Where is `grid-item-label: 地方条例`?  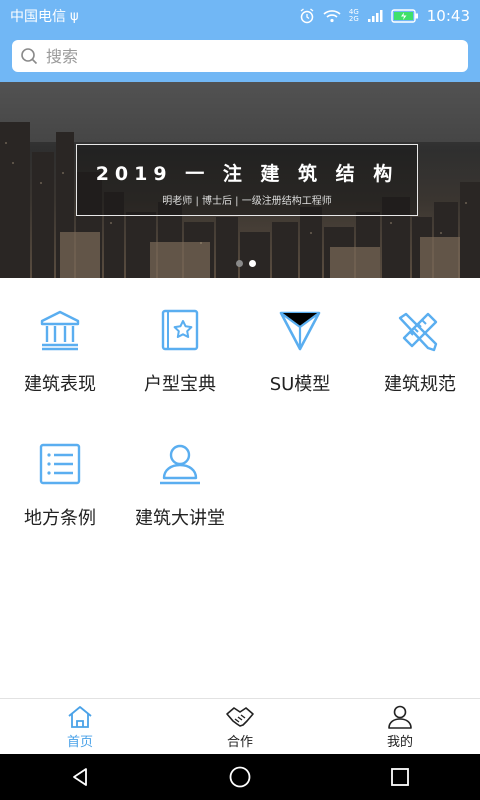 grid-item-label: 地方条例 is located at coordinates (60, 518).